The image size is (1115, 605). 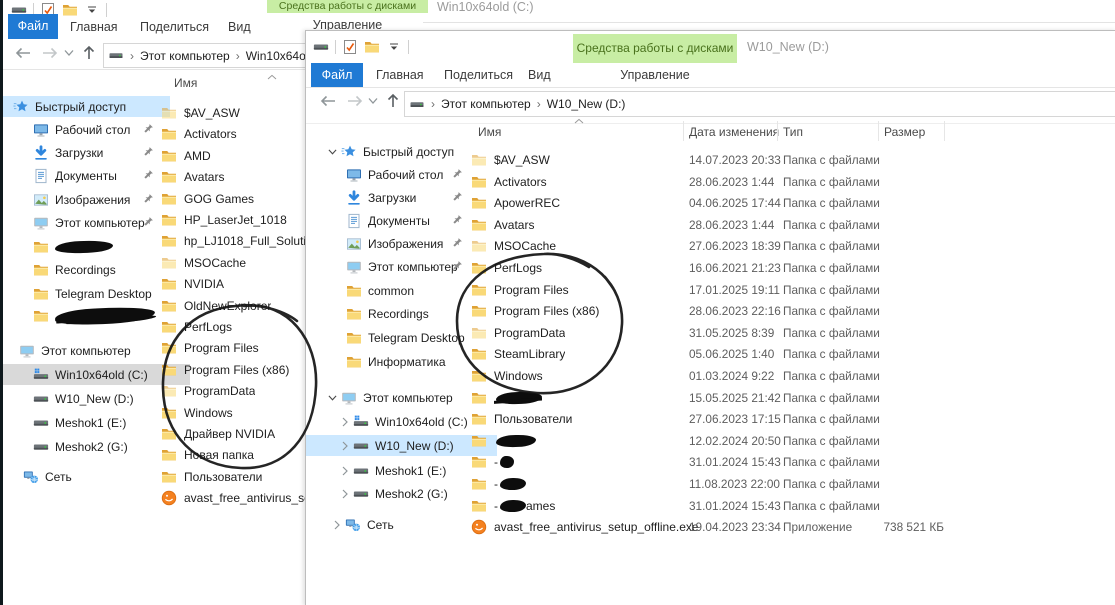 What do you see at coordinates (233, 133) in the screenshot?
I see `file-row-activators: Activators` at bounding box center [233, 133].